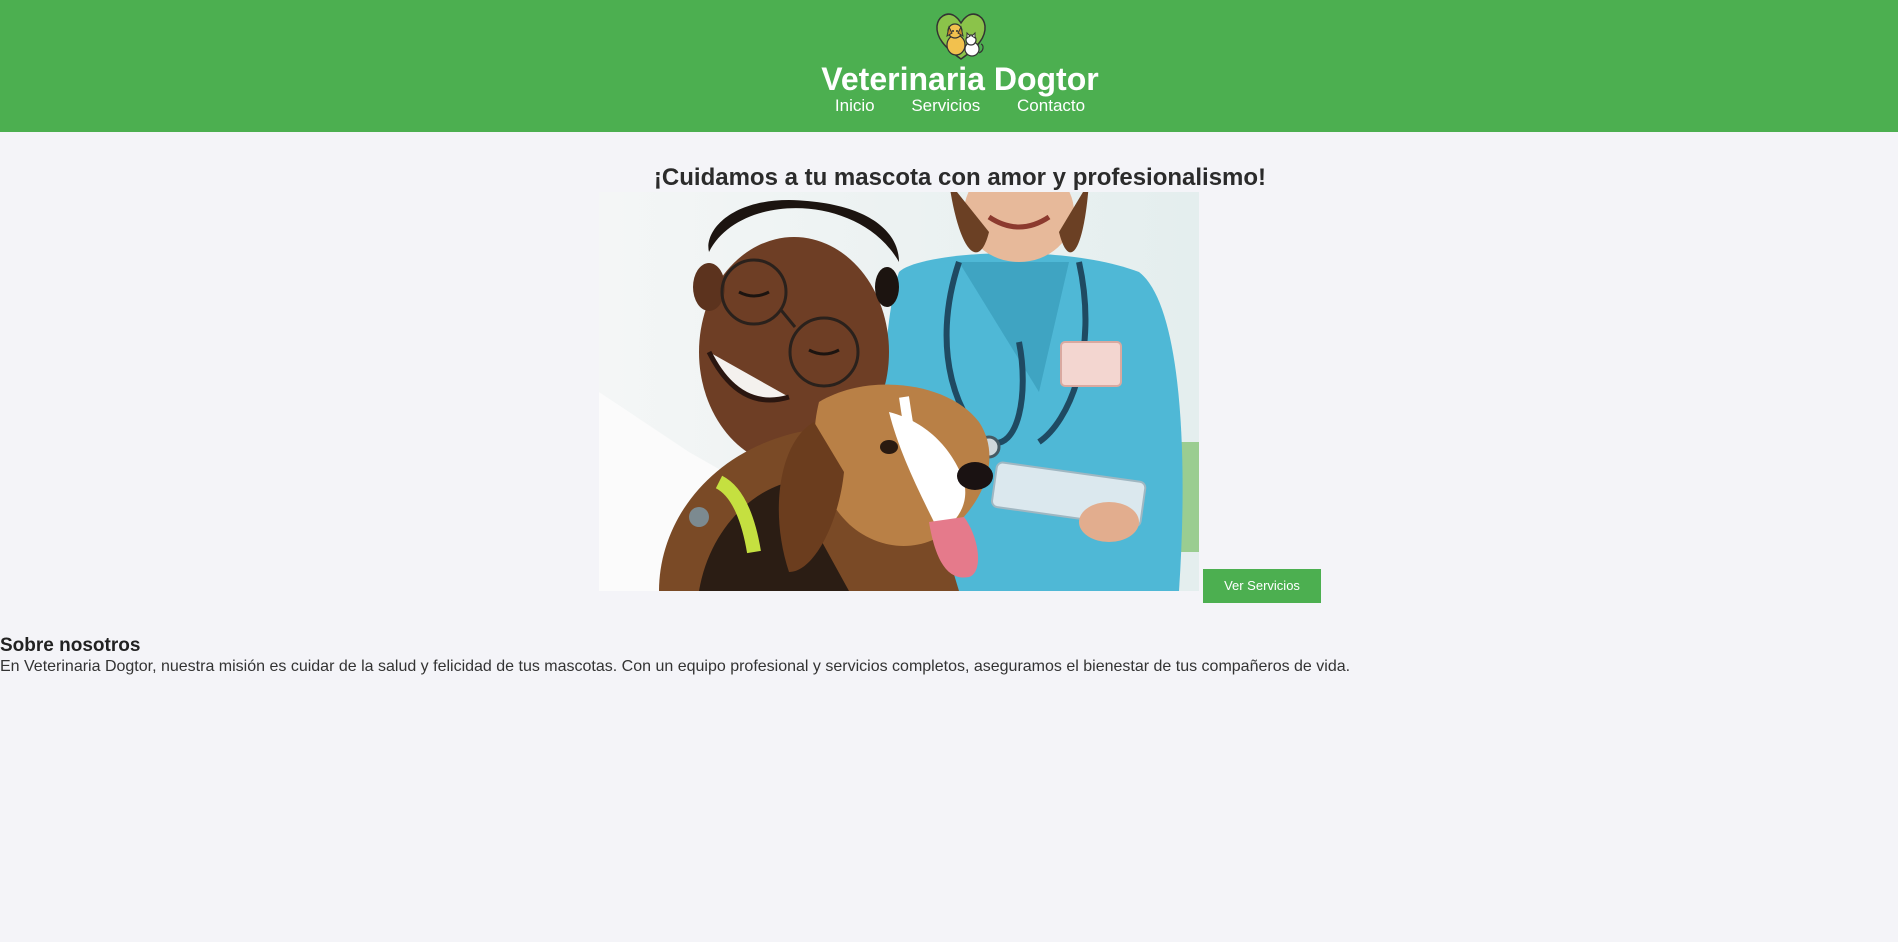 Image resolution: width=1898 pixels, height=942 pixels. I want to click on nav-link-servicios: Servicios, so click(945, 105).